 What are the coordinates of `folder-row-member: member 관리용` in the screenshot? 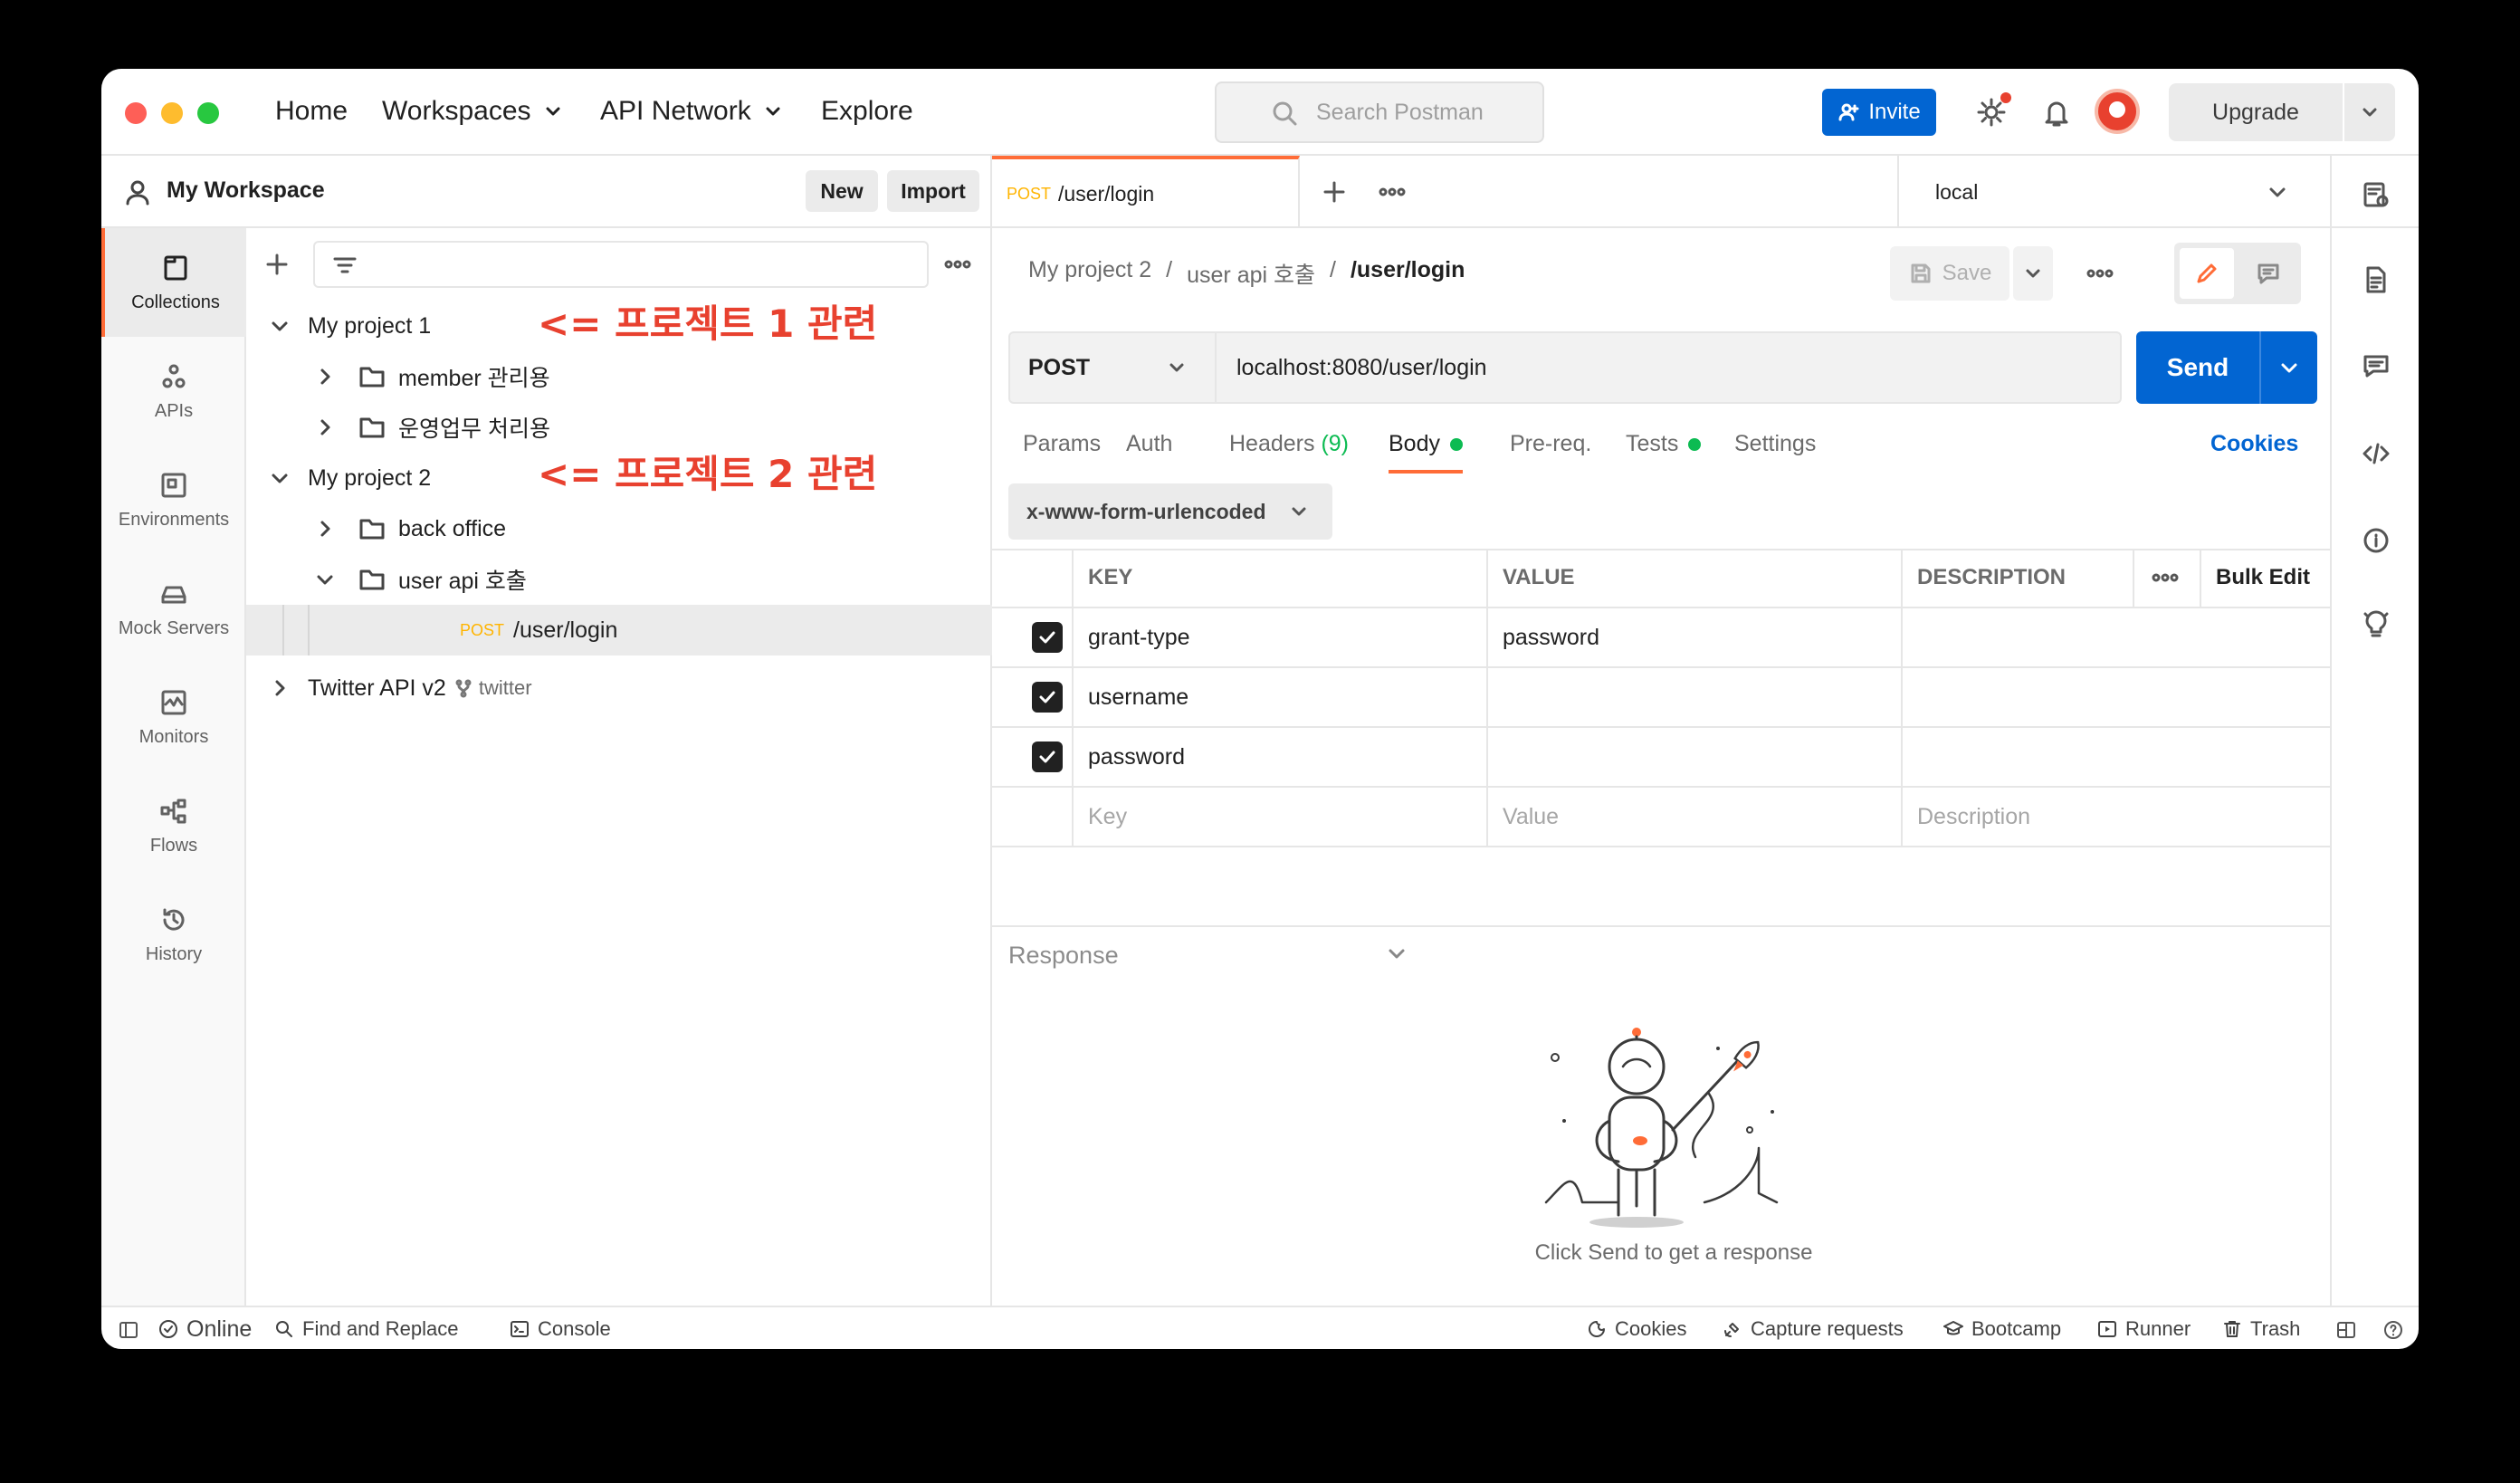 It's located at (619, 376).